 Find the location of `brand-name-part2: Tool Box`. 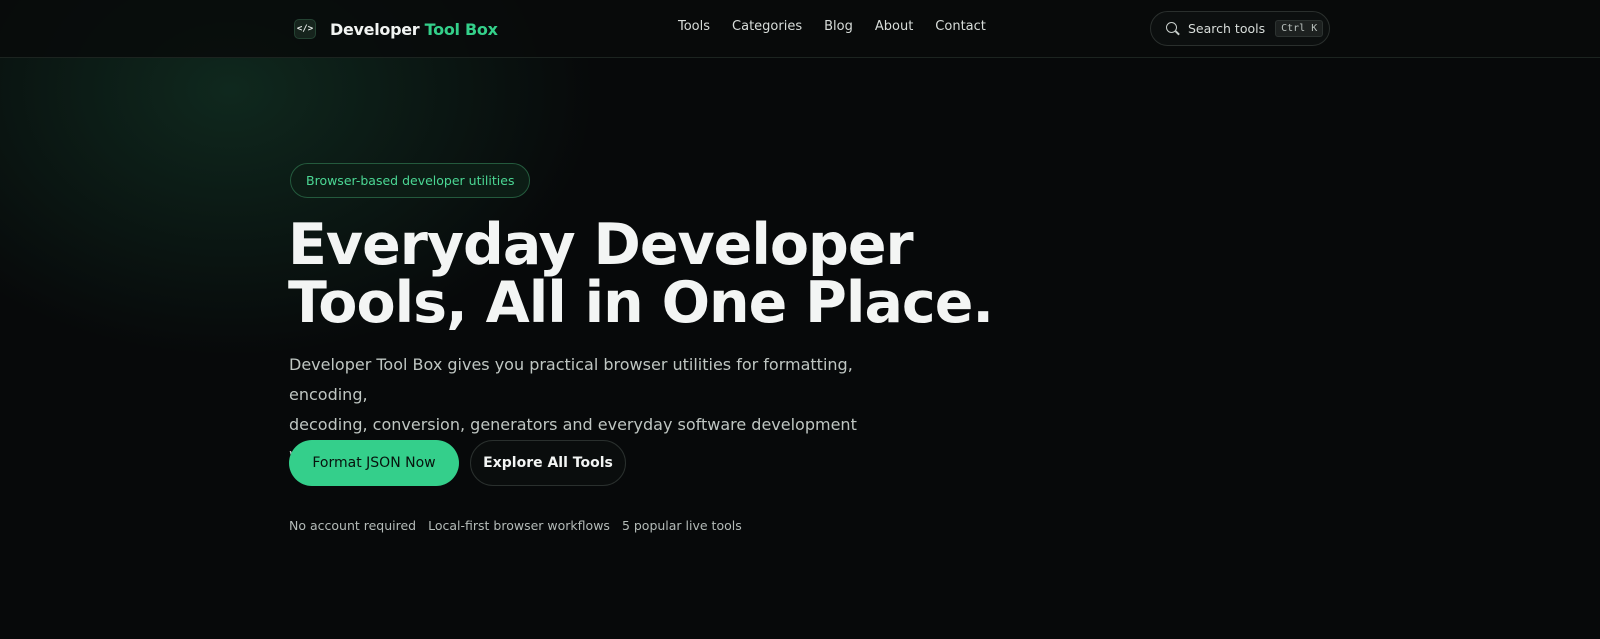

brand-name-part2: Tool Box is located at coordinates (461, 29).